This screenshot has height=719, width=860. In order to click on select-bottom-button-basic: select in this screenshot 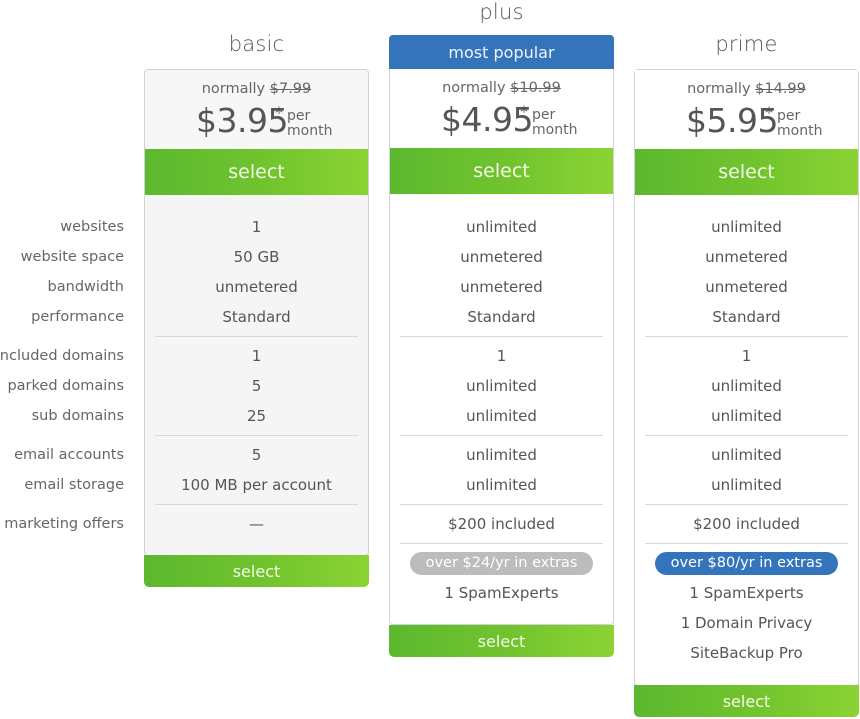, I will do `click(256, 571)`.